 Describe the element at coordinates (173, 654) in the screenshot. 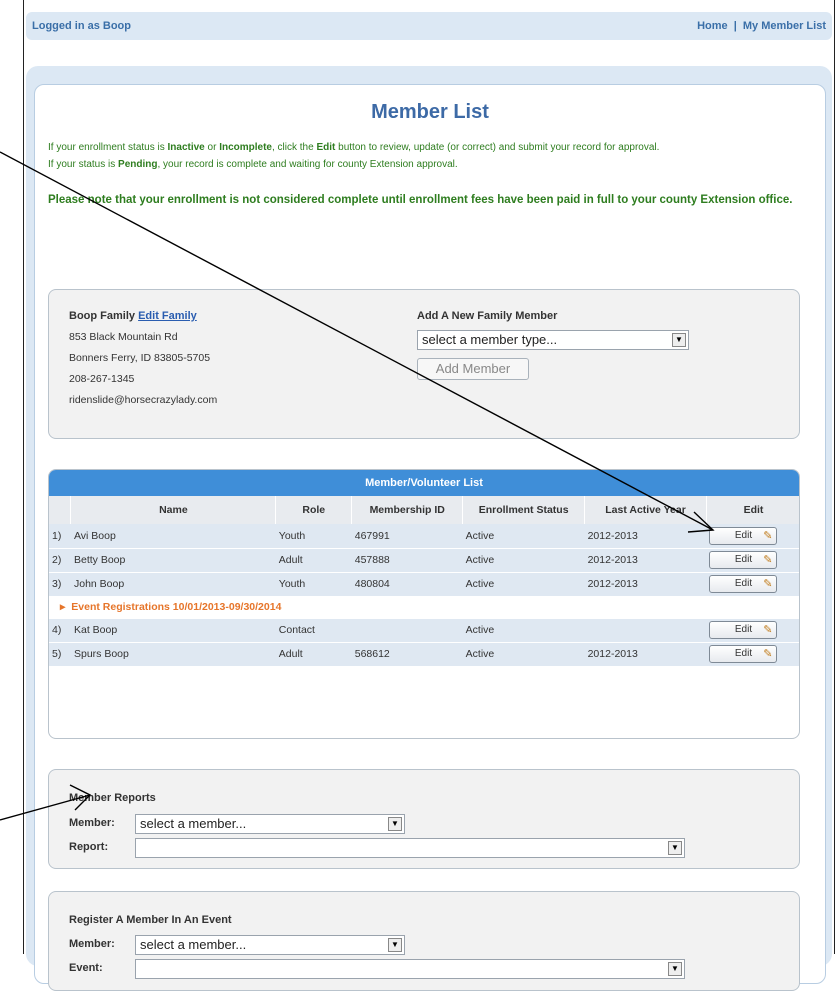

I see `member-name: Spurs Boop` at that location.